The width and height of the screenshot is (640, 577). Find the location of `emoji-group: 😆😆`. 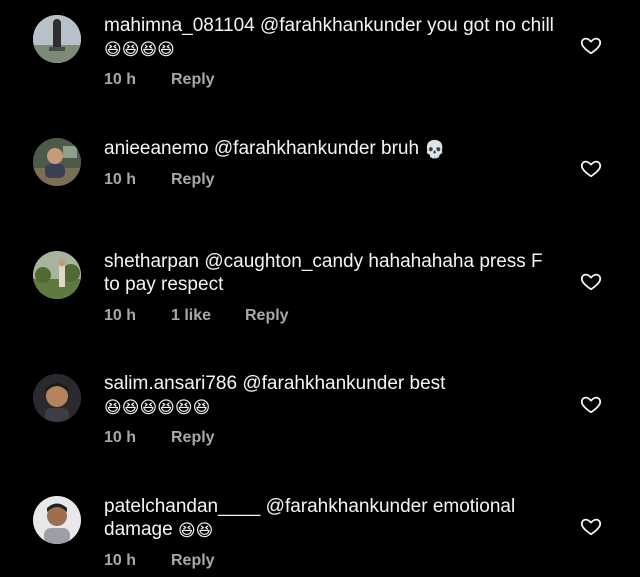

emoji-group: 😆😆 is located at coordinates (195, 531).